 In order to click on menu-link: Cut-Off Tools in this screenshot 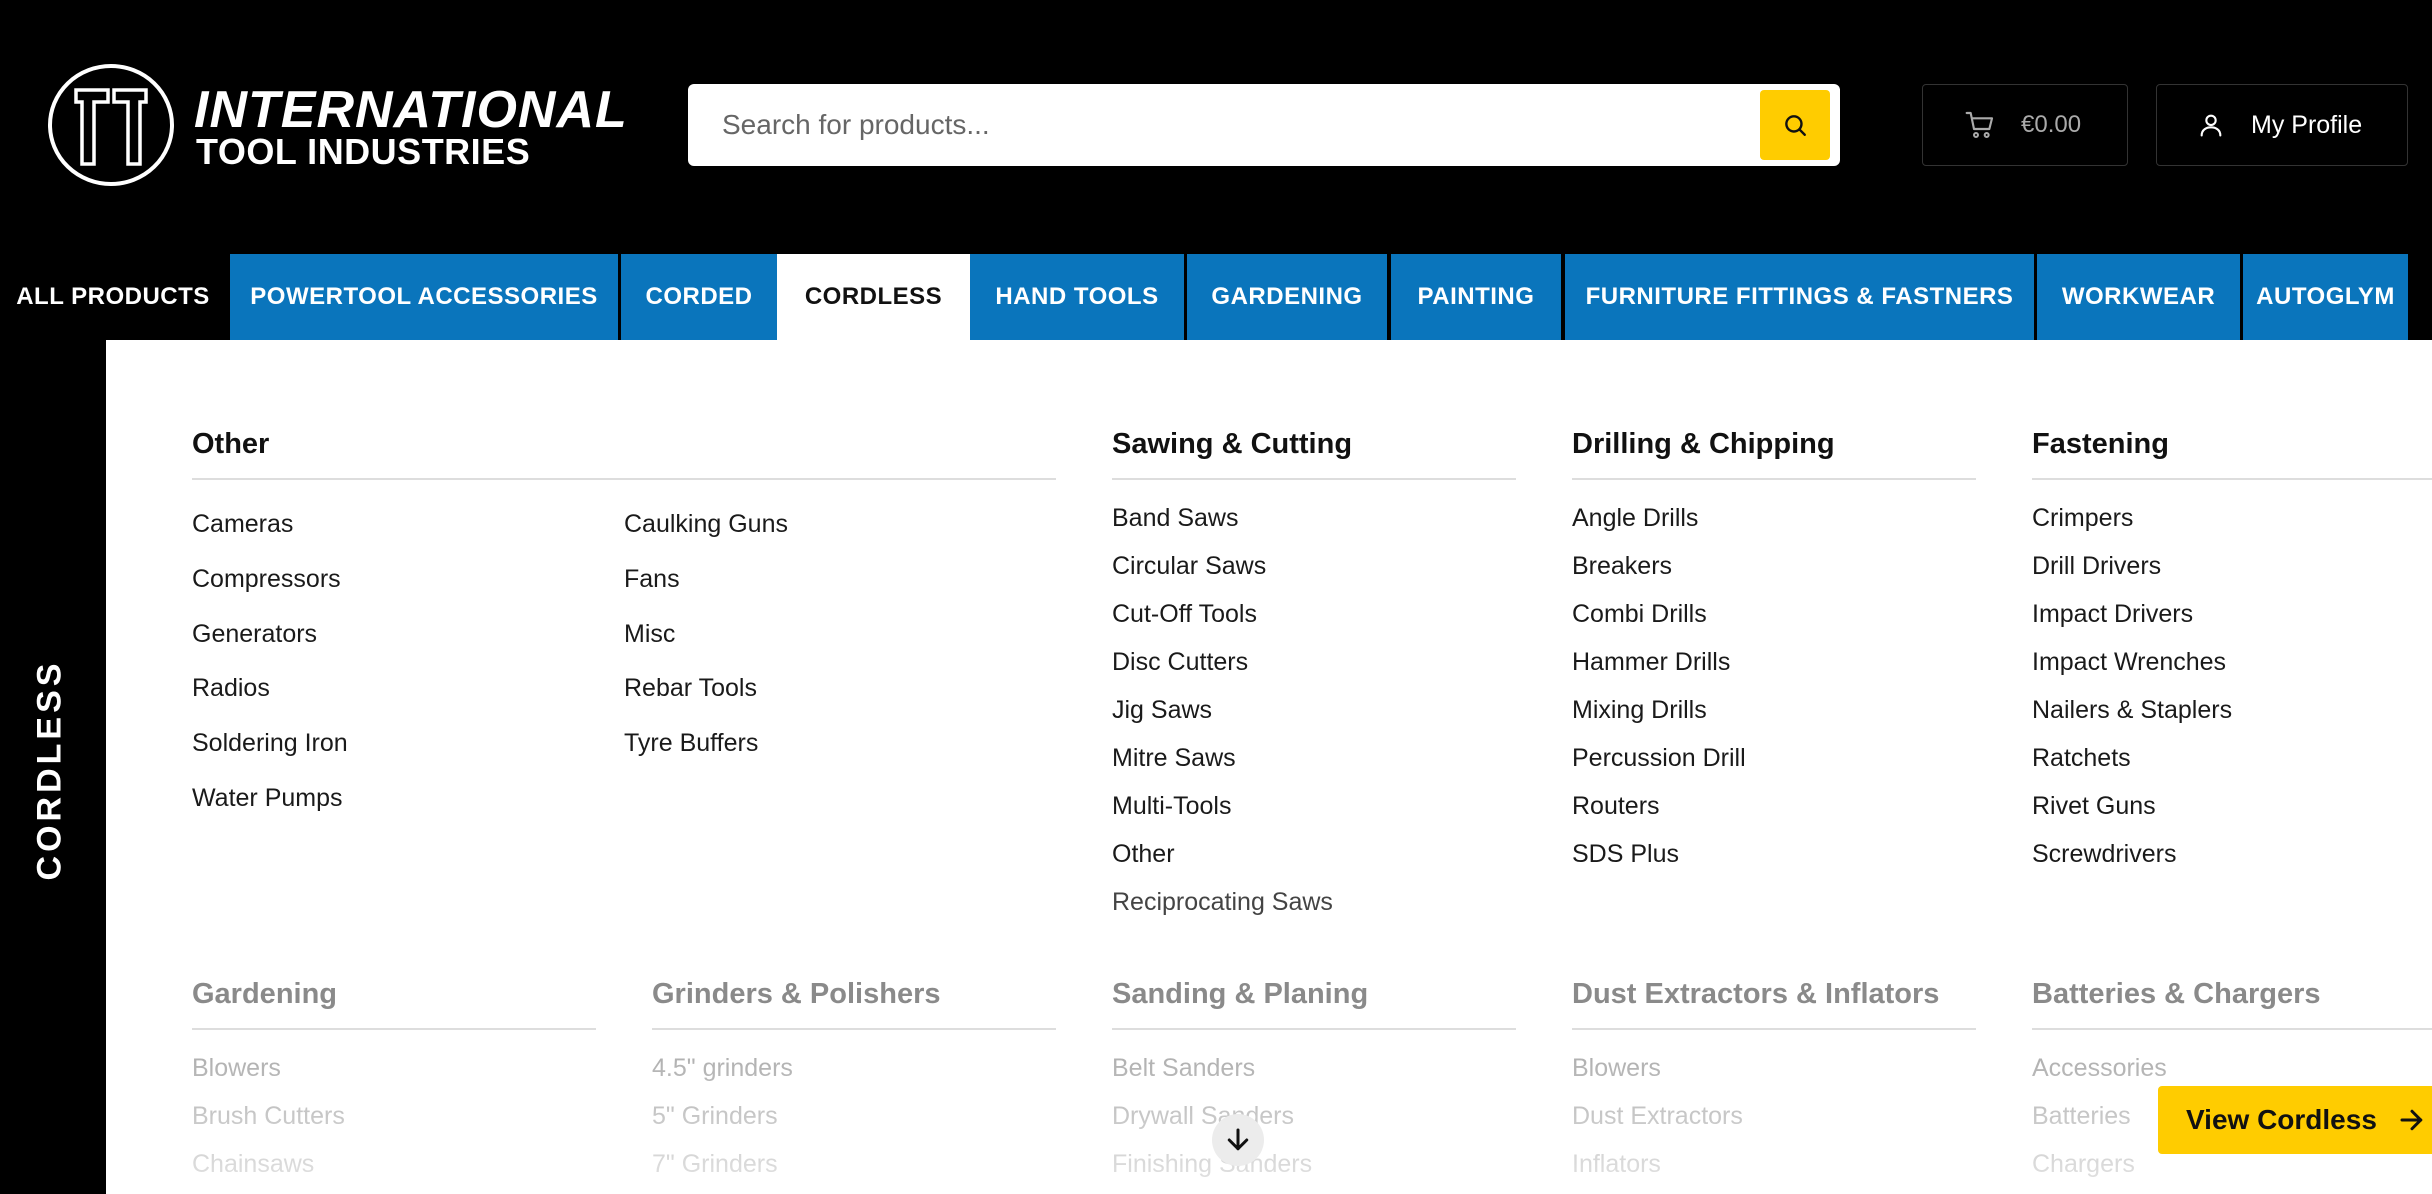, I will do `click(1184, 614)`.